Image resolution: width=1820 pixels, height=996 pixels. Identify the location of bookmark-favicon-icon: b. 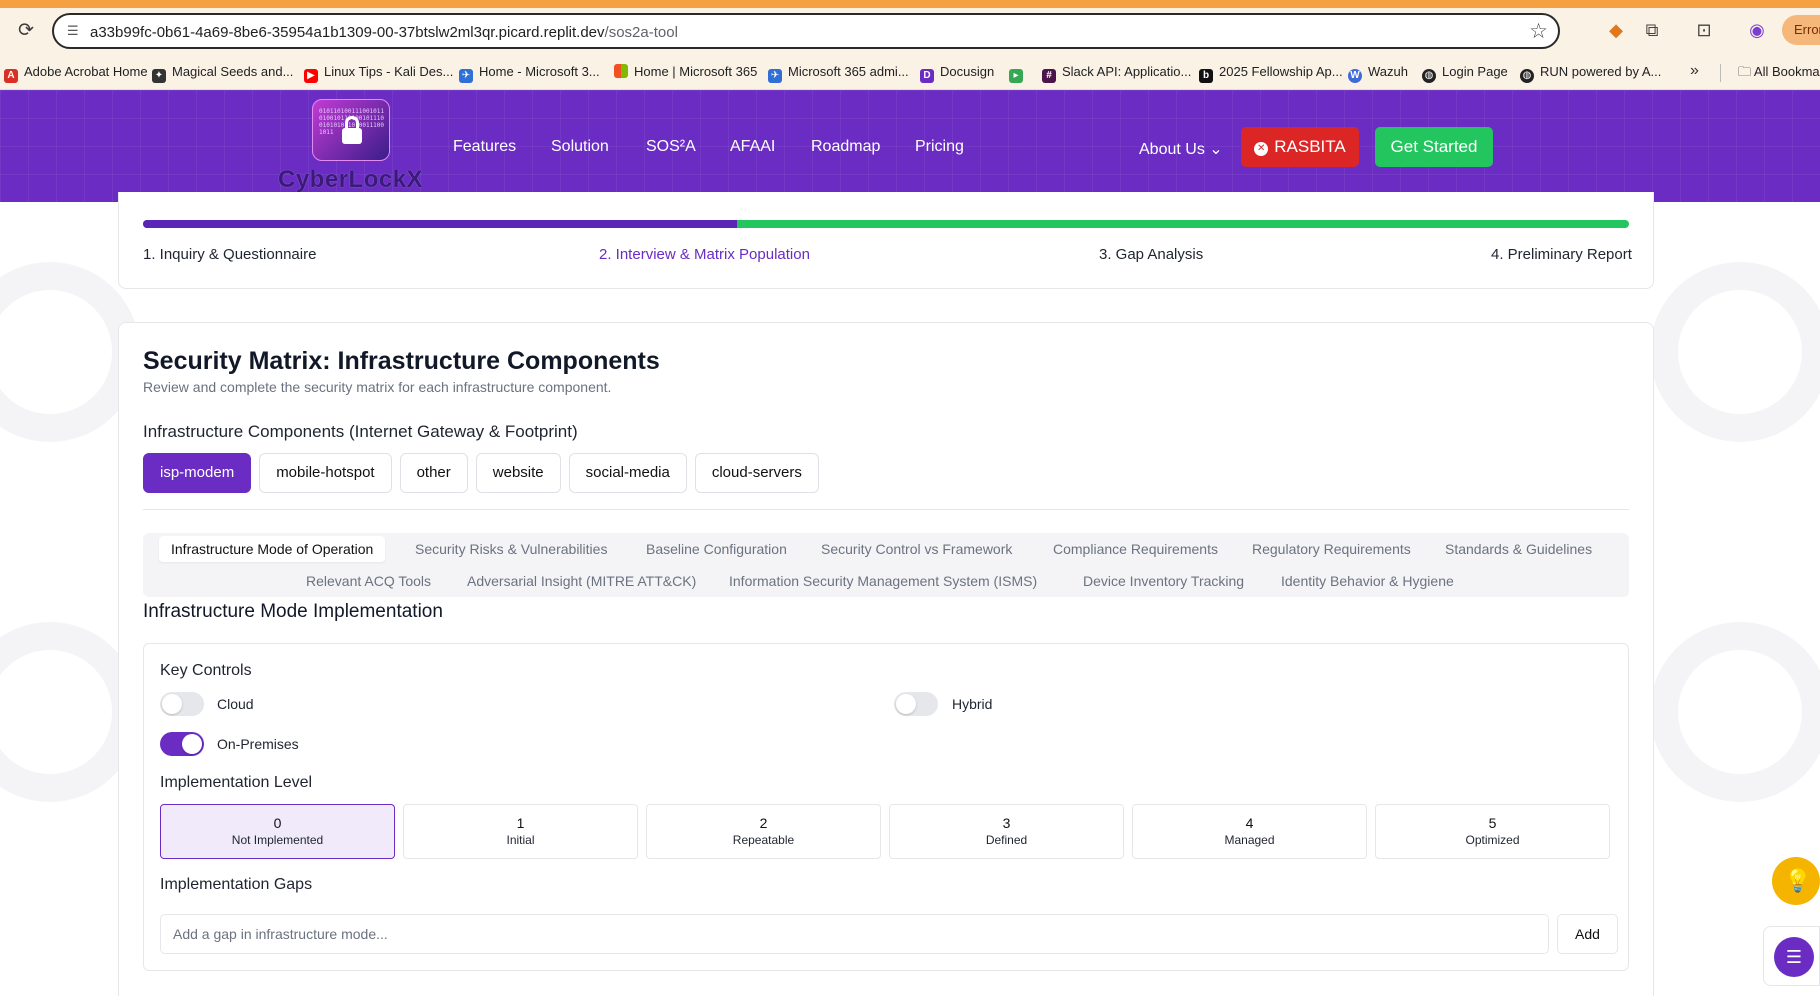
(1206, 76).